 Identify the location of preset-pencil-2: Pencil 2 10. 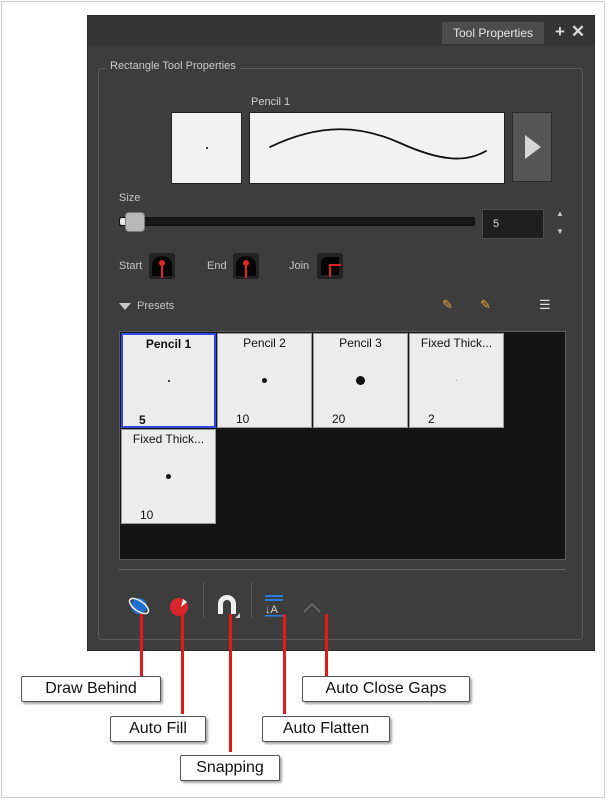
(264, 380).